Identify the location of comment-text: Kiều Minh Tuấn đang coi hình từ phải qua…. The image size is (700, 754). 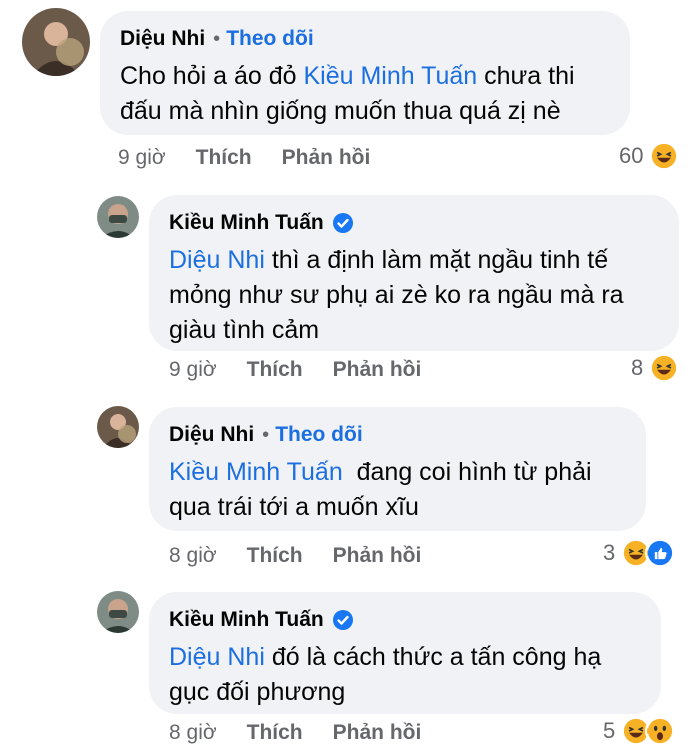
(380, 489).